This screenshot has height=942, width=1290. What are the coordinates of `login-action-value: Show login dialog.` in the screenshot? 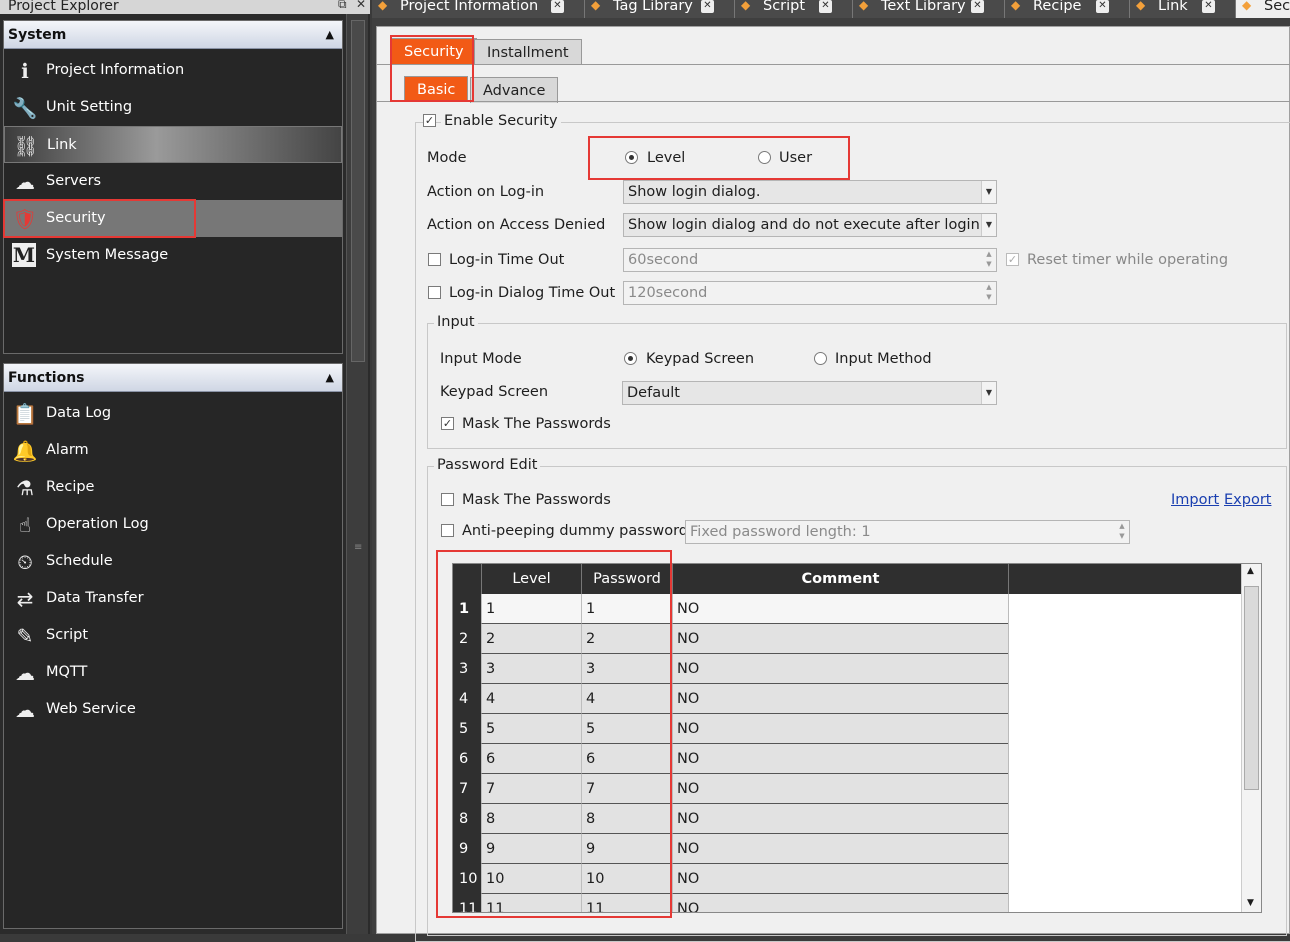 It's located at (694, 192).